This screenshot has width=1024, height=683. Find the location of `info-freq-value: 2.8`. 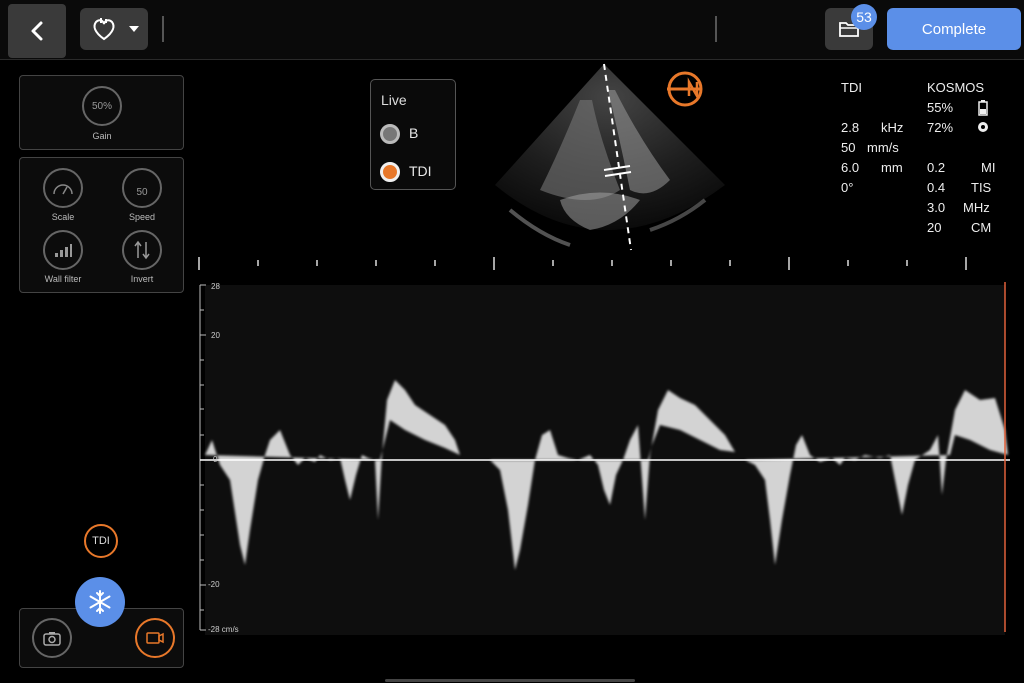

info-freq-value: 2.8 is located at coordinates (850, 127).